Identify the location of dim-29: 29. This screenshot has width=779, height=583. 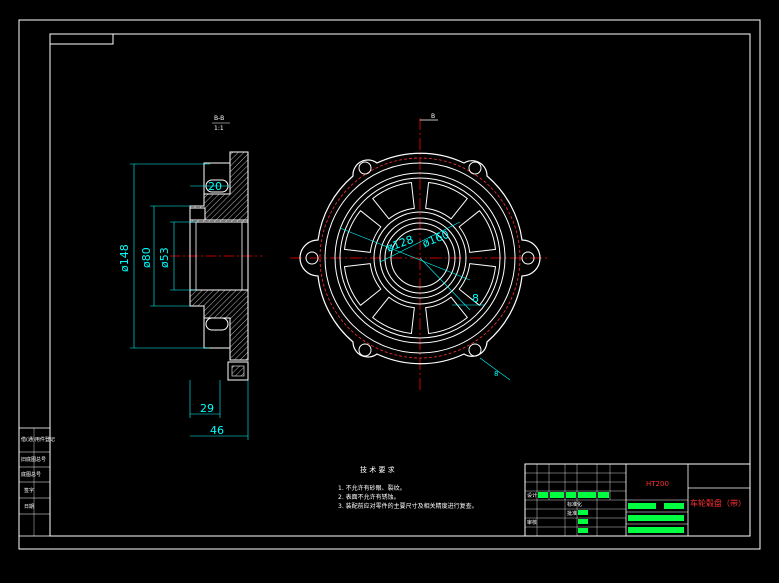
(207, 408).